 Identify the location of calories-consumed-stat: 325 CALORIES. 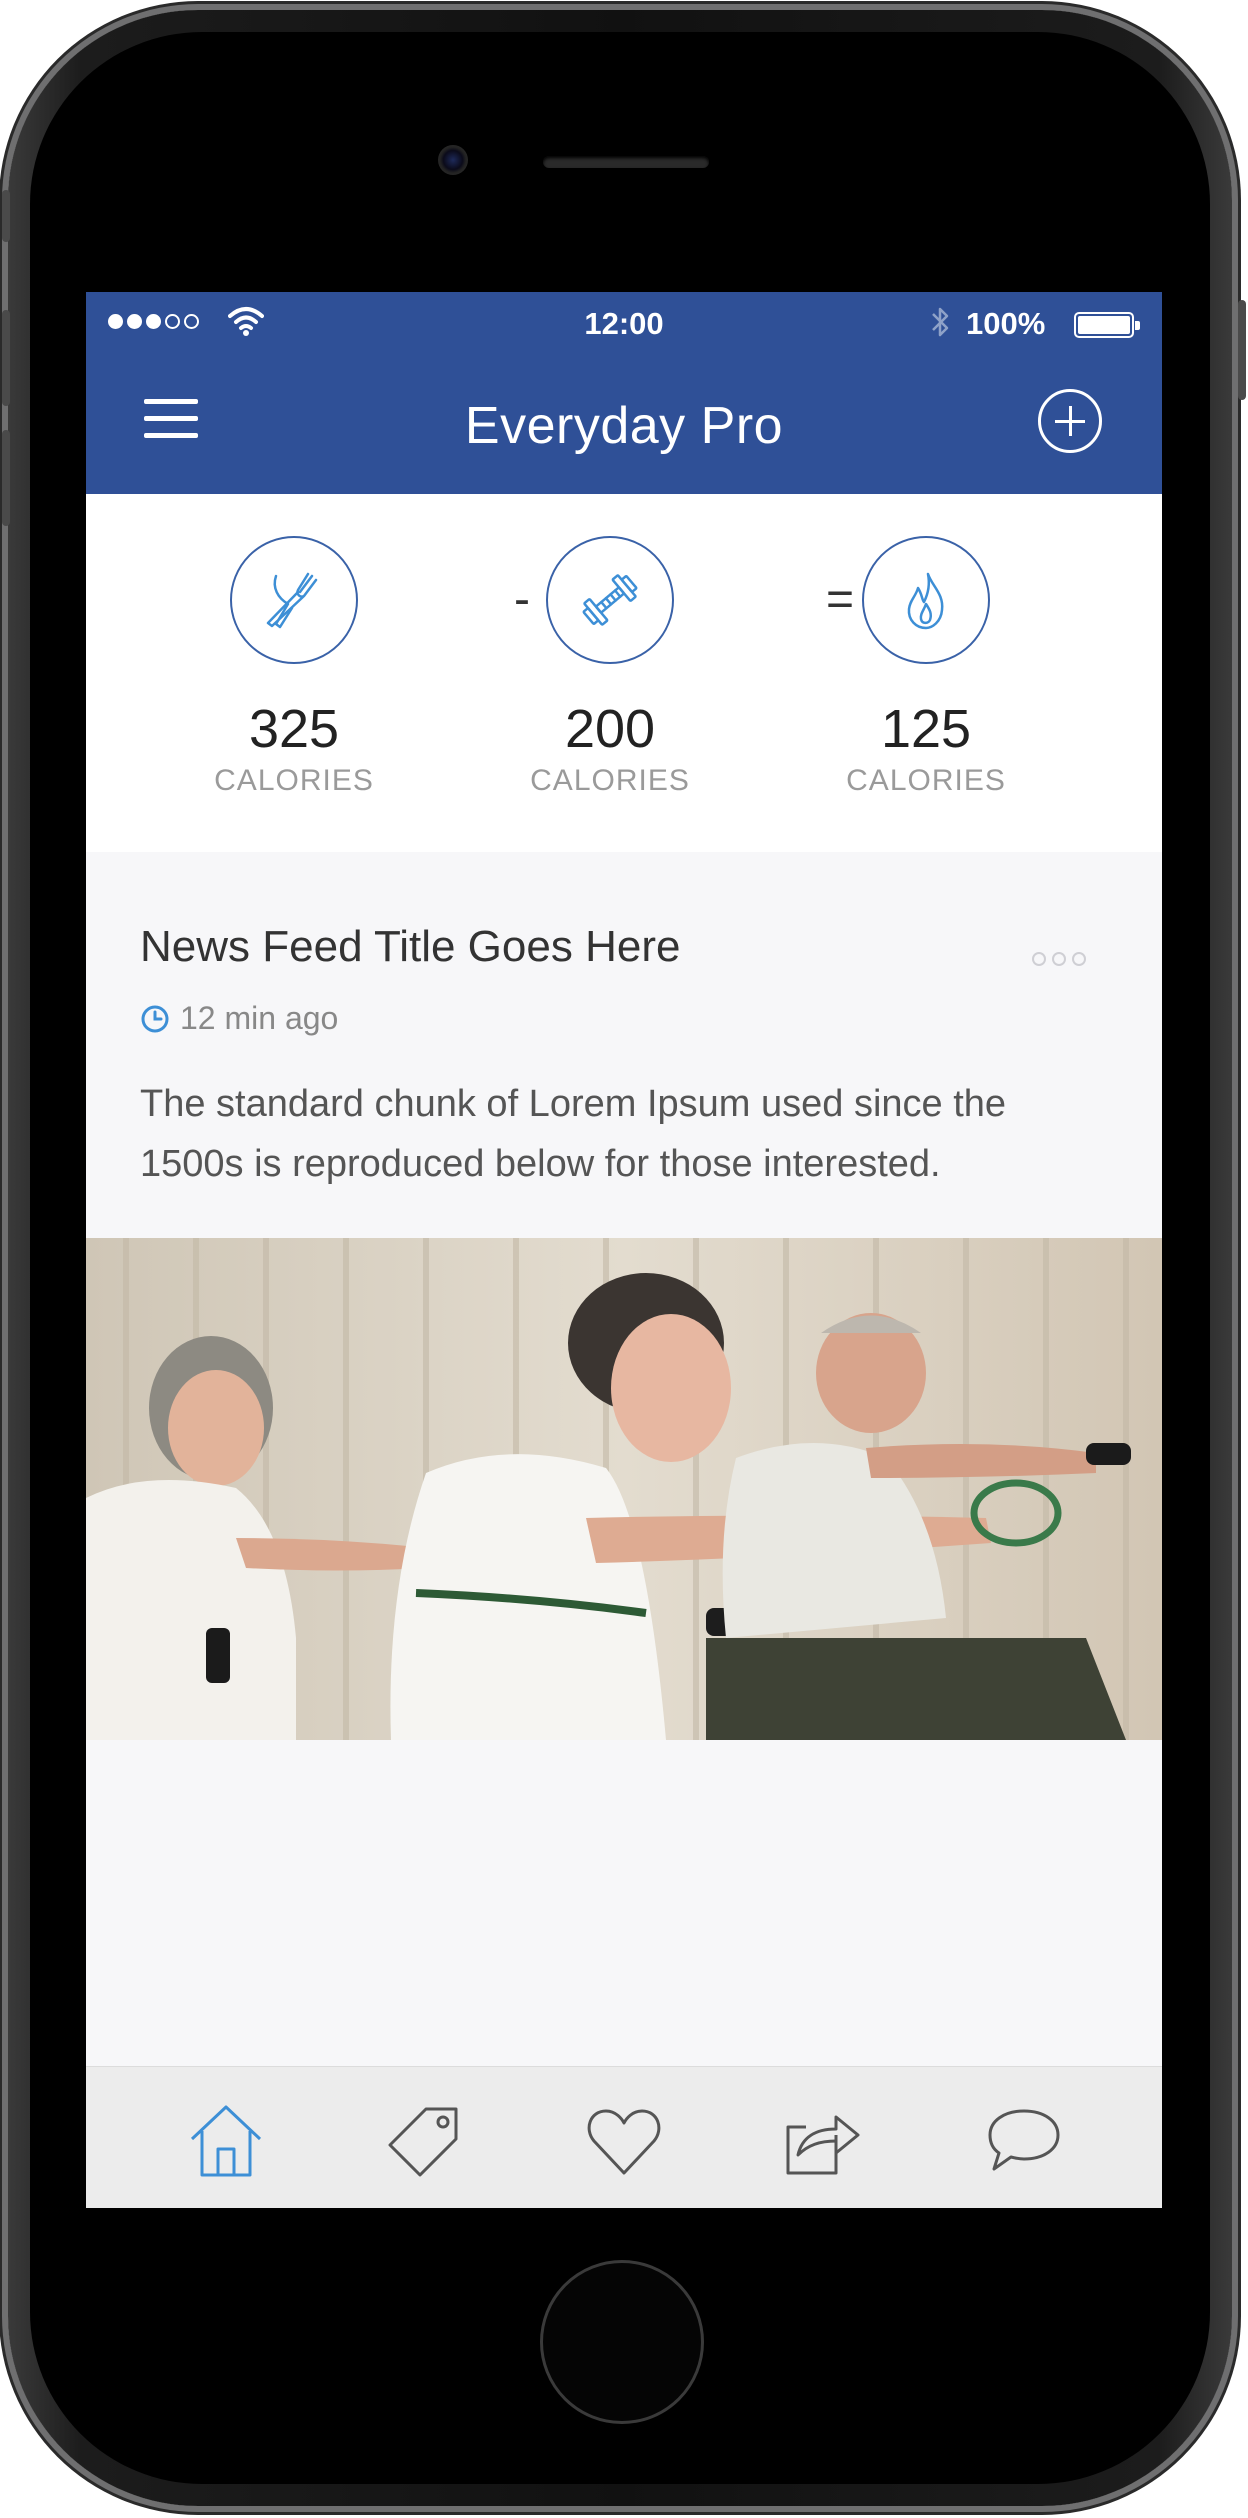
(294, 667).